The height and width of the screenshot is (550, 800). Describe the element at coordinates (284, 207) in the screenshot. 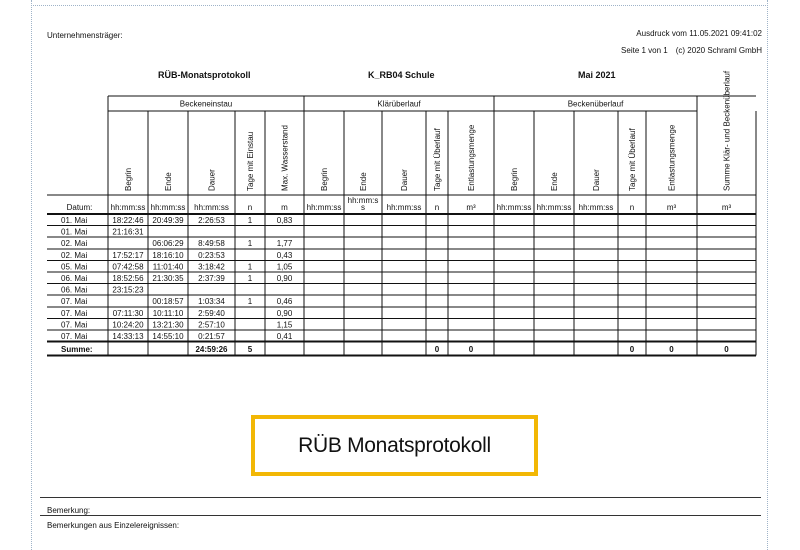

I see `unit-label-5: m` at that location.